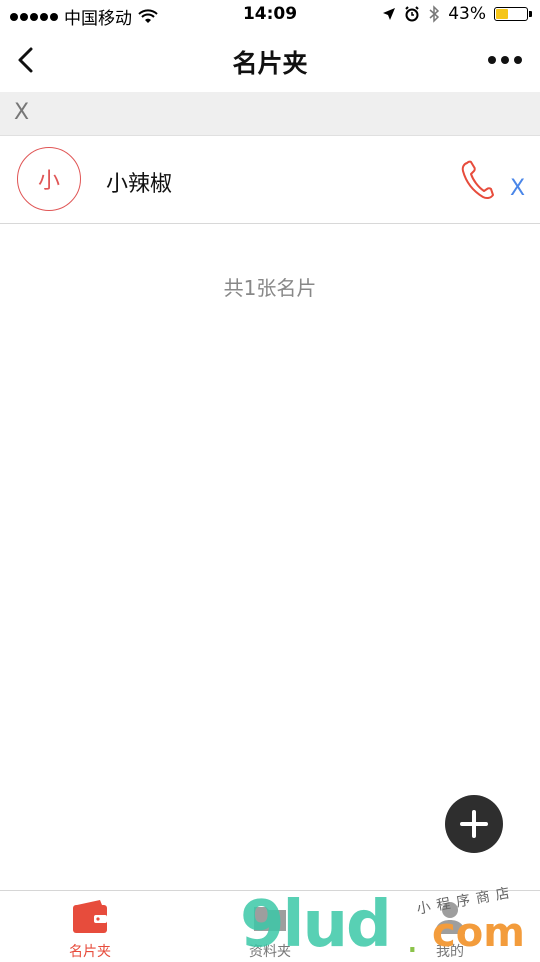 The height and width of the screenshot is (962, 540). What do you see at coordinates (139, 182) in the screenshot?
I see `card-name: 小辣椒` at bounding box center [139, 182].